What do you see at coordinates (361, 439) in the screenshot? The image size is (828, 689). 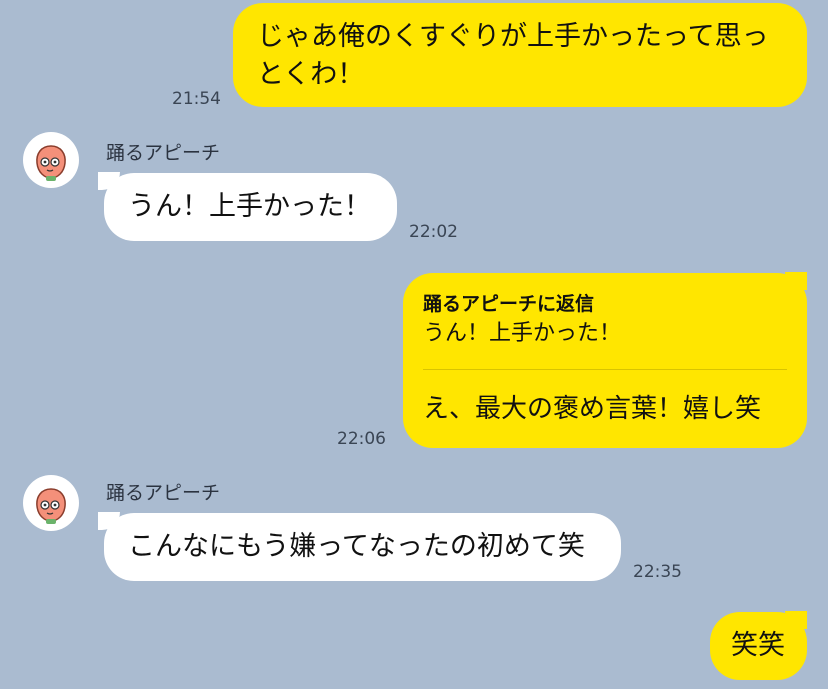 I see `message-timestamp: 22:06` at bounding box center [361, 439].